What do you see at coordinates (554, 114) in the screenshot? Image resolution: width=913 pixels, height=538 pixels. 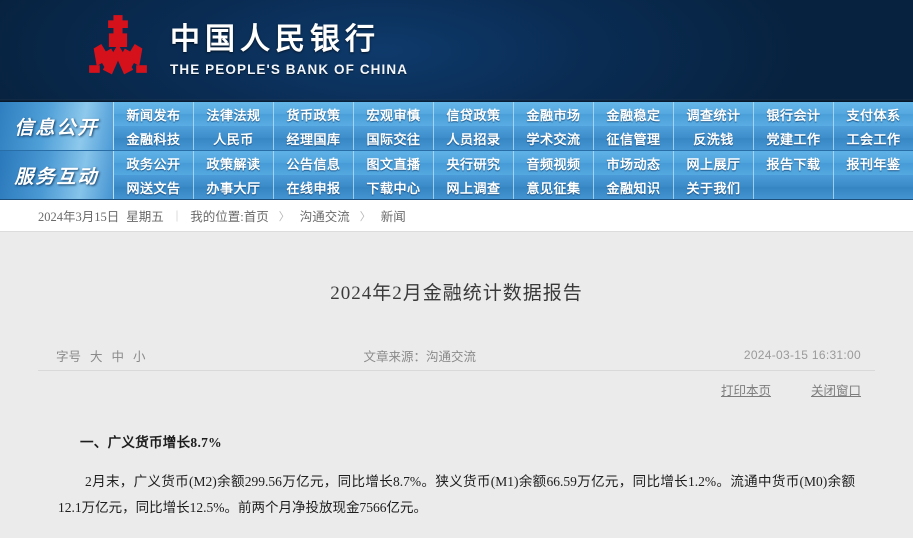 I see `nav-item-financial-market: 金融市场` at bounding box center [554, 114].